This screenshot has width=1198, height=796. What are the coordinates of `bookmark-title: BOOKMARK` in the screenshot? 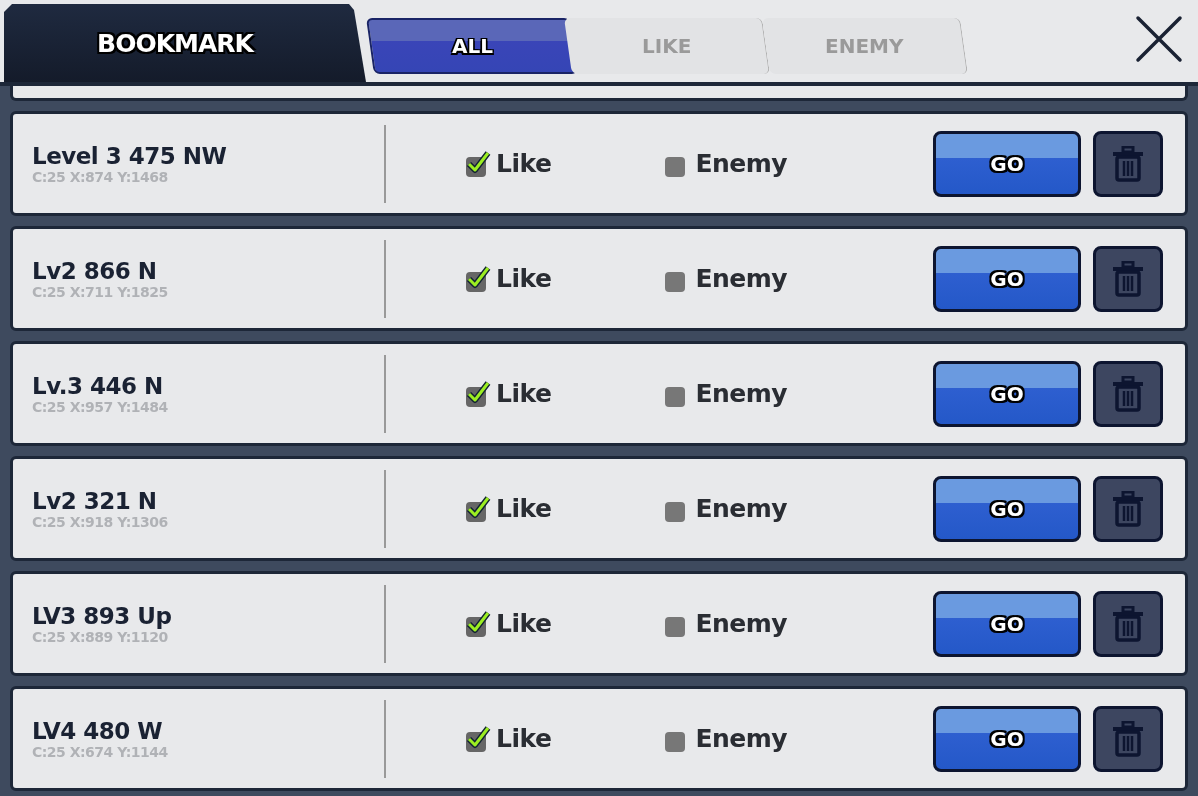 It's located at (185, 43).